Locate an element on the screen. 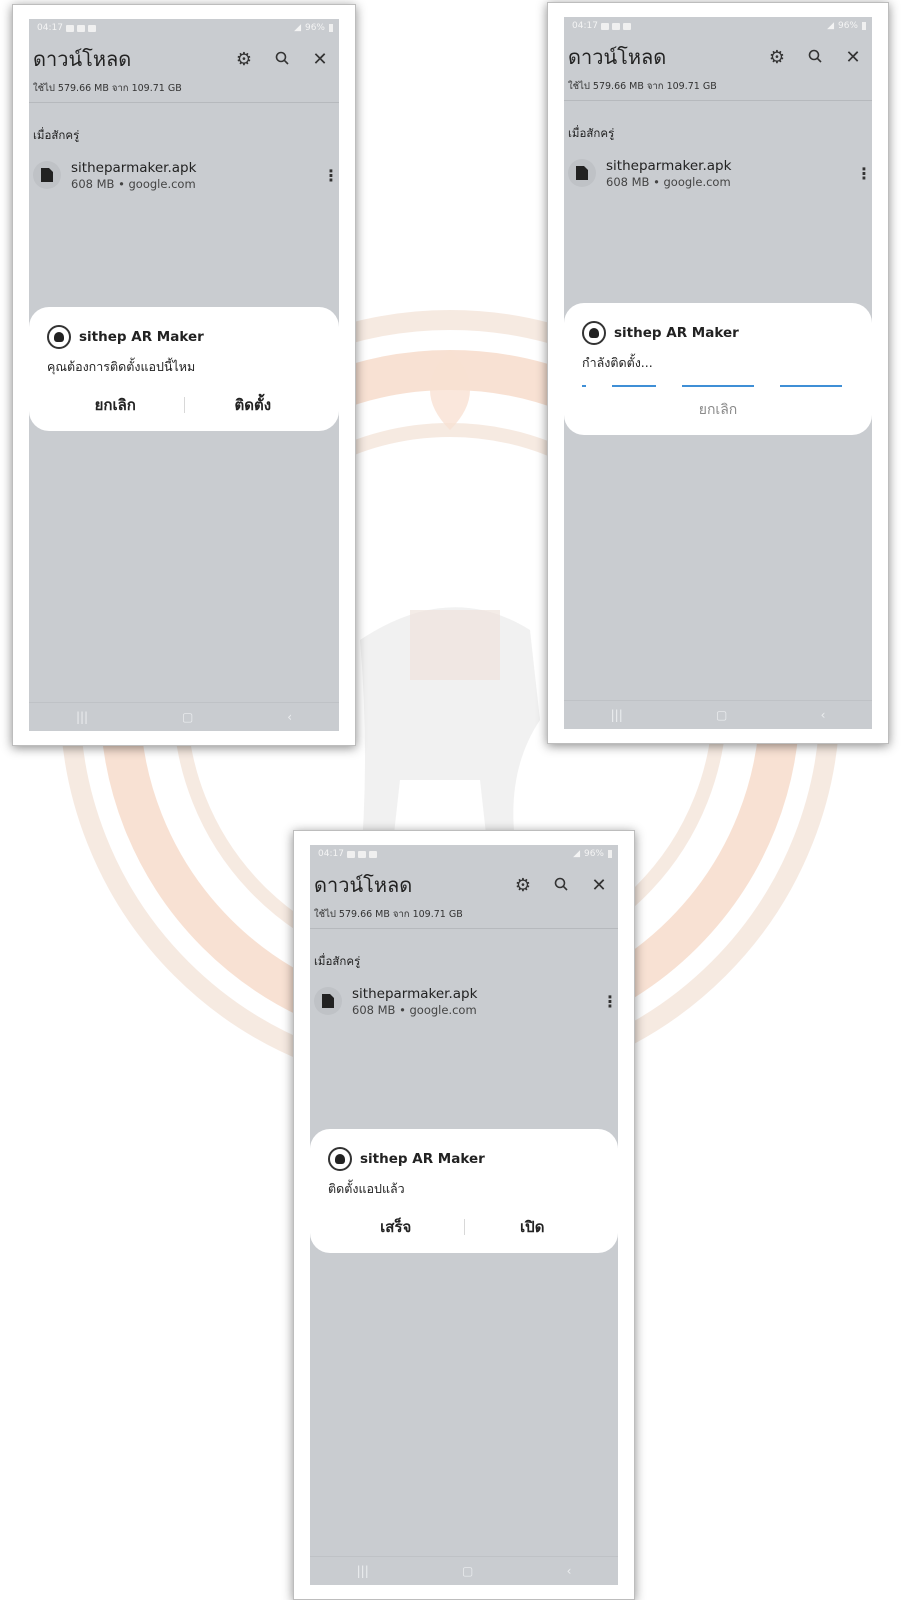 This screenshot has width=901, height=1600. indeterminate-progress-bar is located at coordinates (718, 386).